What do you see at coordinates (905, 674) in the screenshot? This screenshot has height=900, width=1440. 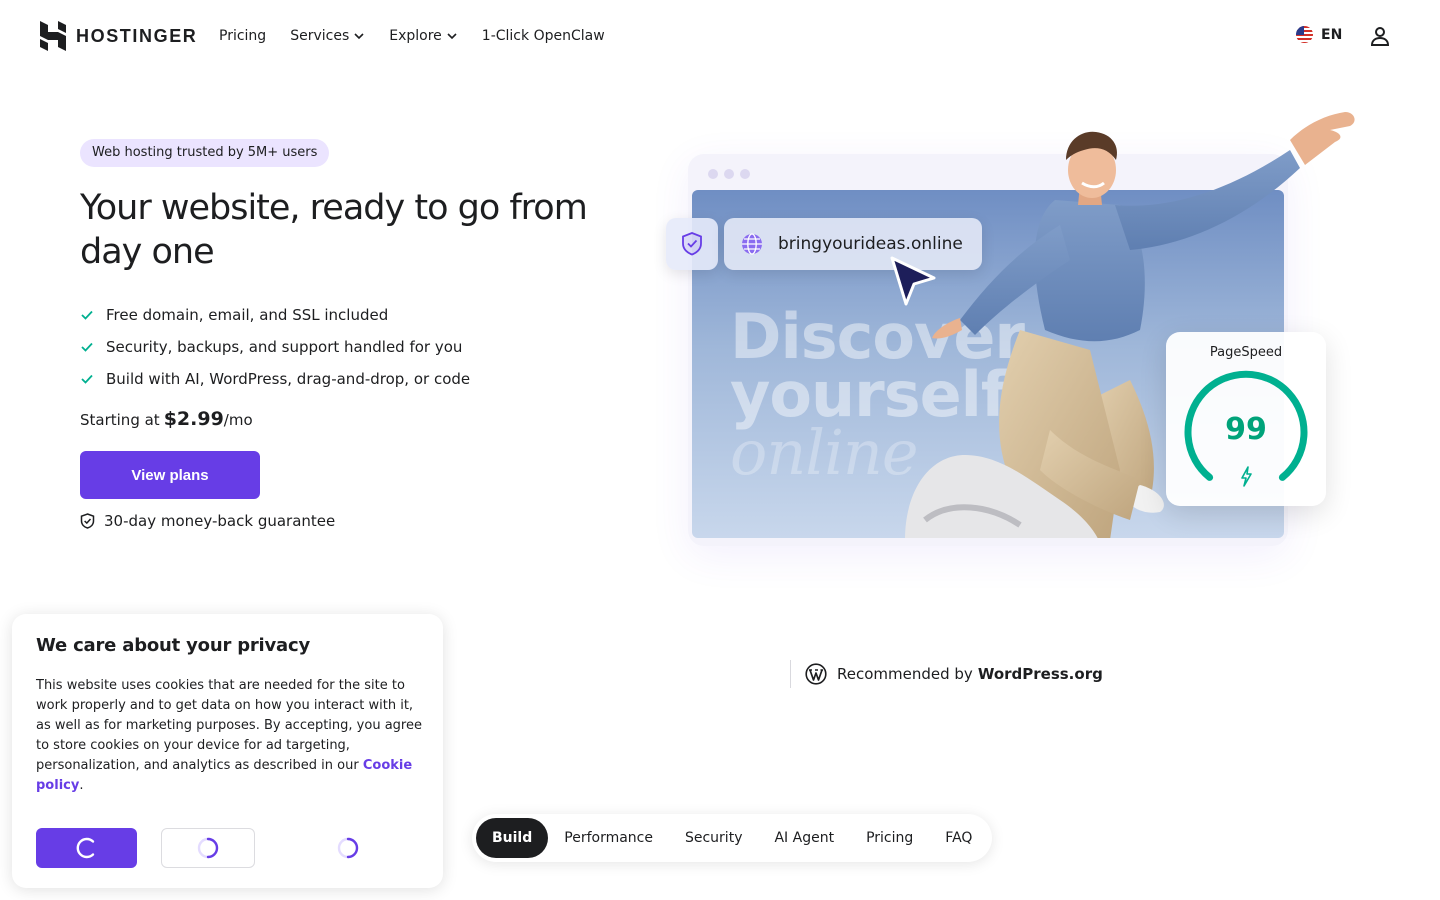 I see `recommended-prefix: Recommended by` at bounding box center [905, 674].